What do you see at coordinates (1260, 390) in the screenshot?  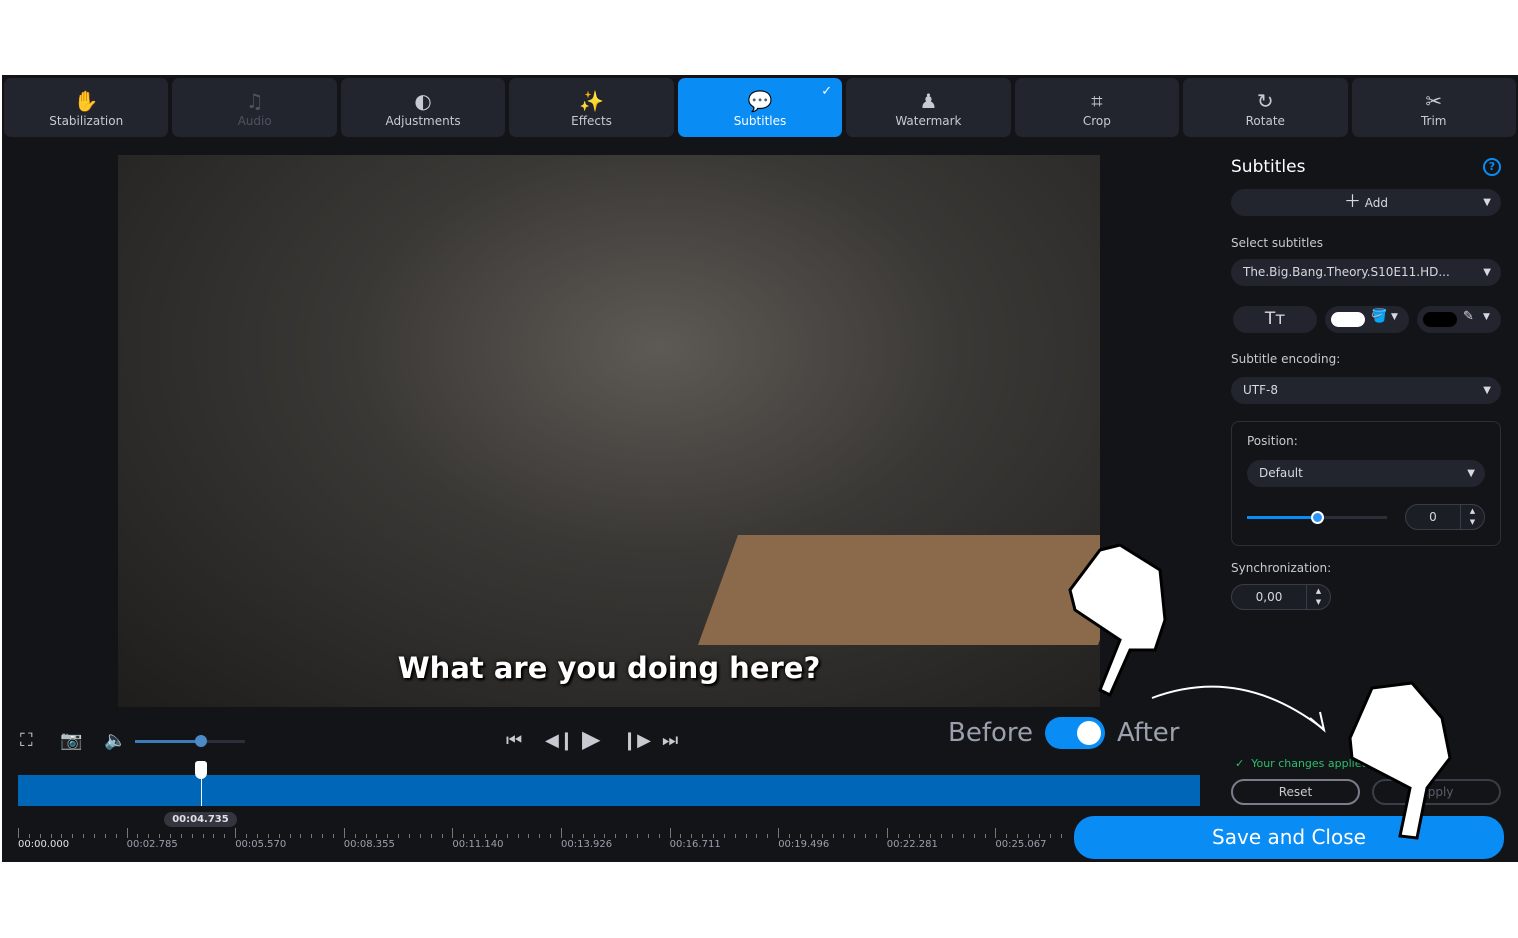 I see `encoding-value: UTF-8` at bounding box center [1260, 390].